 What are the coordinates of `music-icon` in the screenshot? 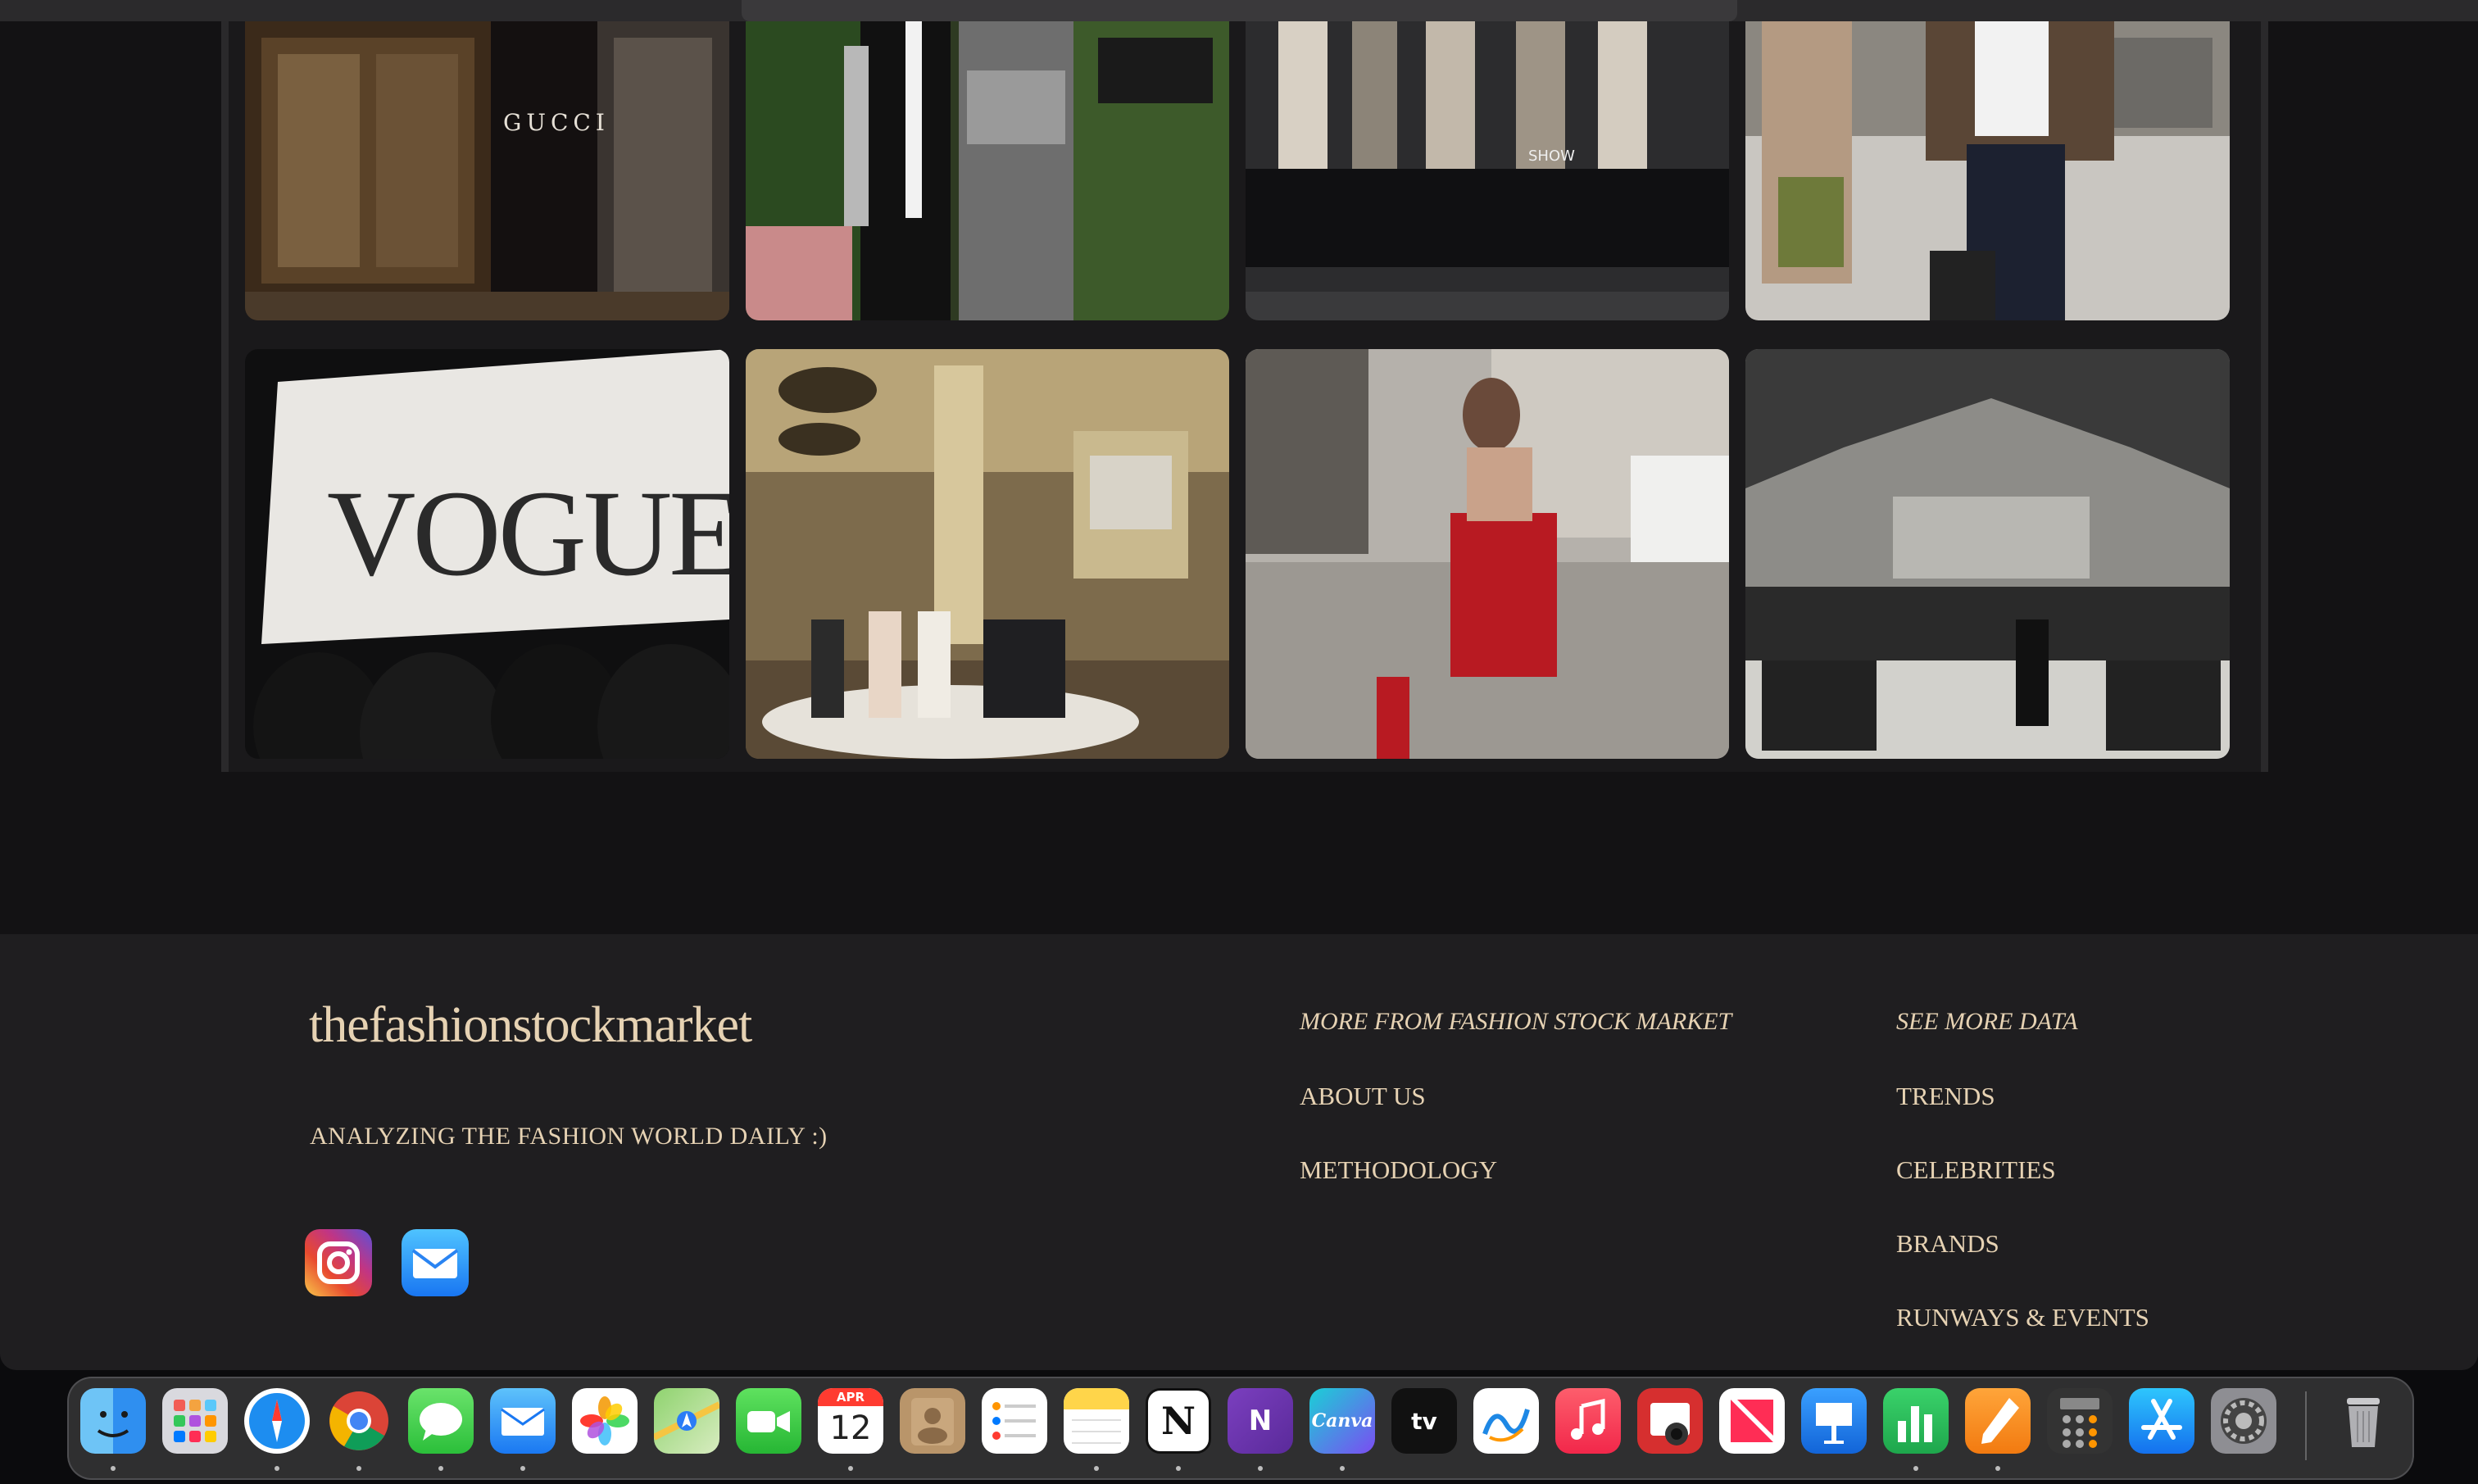 It's located at (1588, 1421).